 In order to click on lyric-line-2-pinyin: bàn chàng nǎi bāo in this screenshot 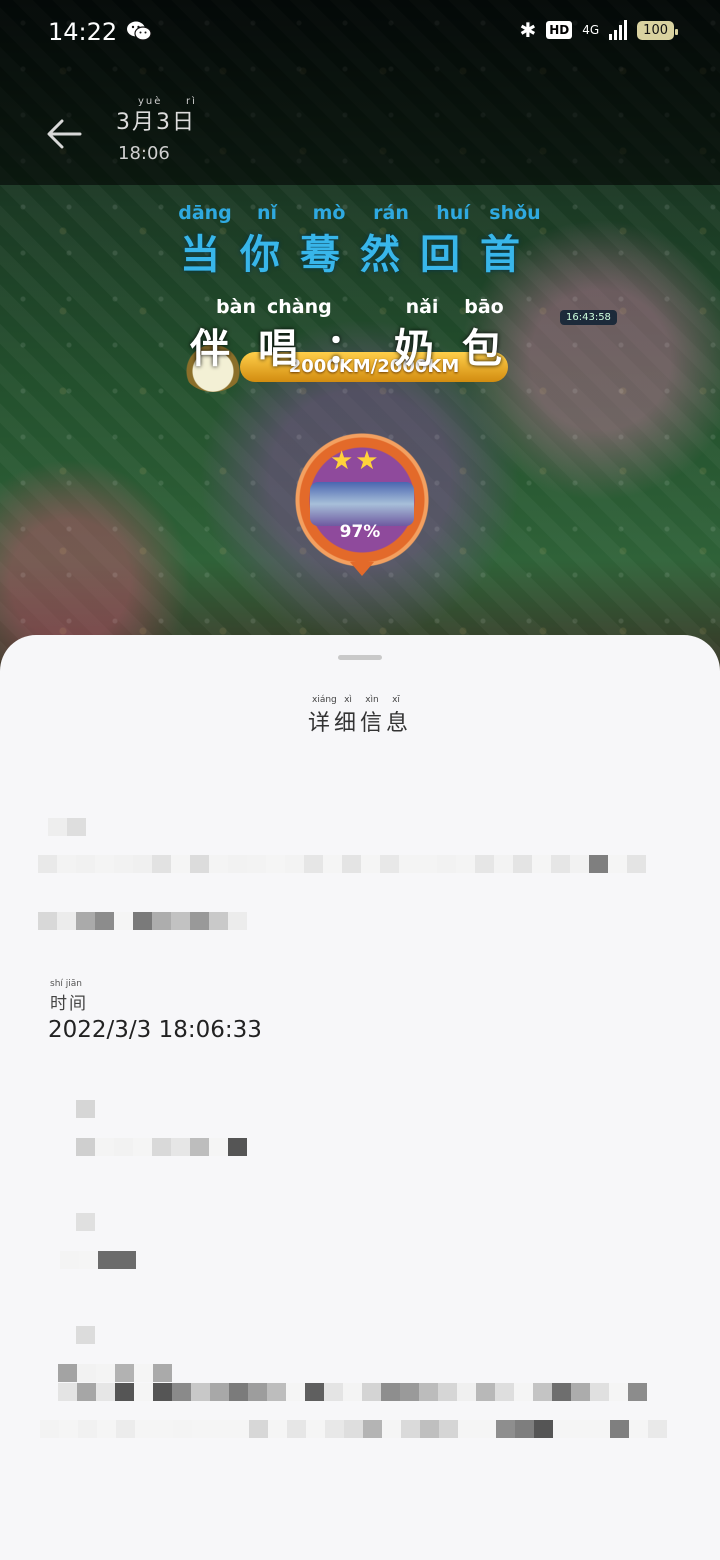, I will do `click(360, 307)`.